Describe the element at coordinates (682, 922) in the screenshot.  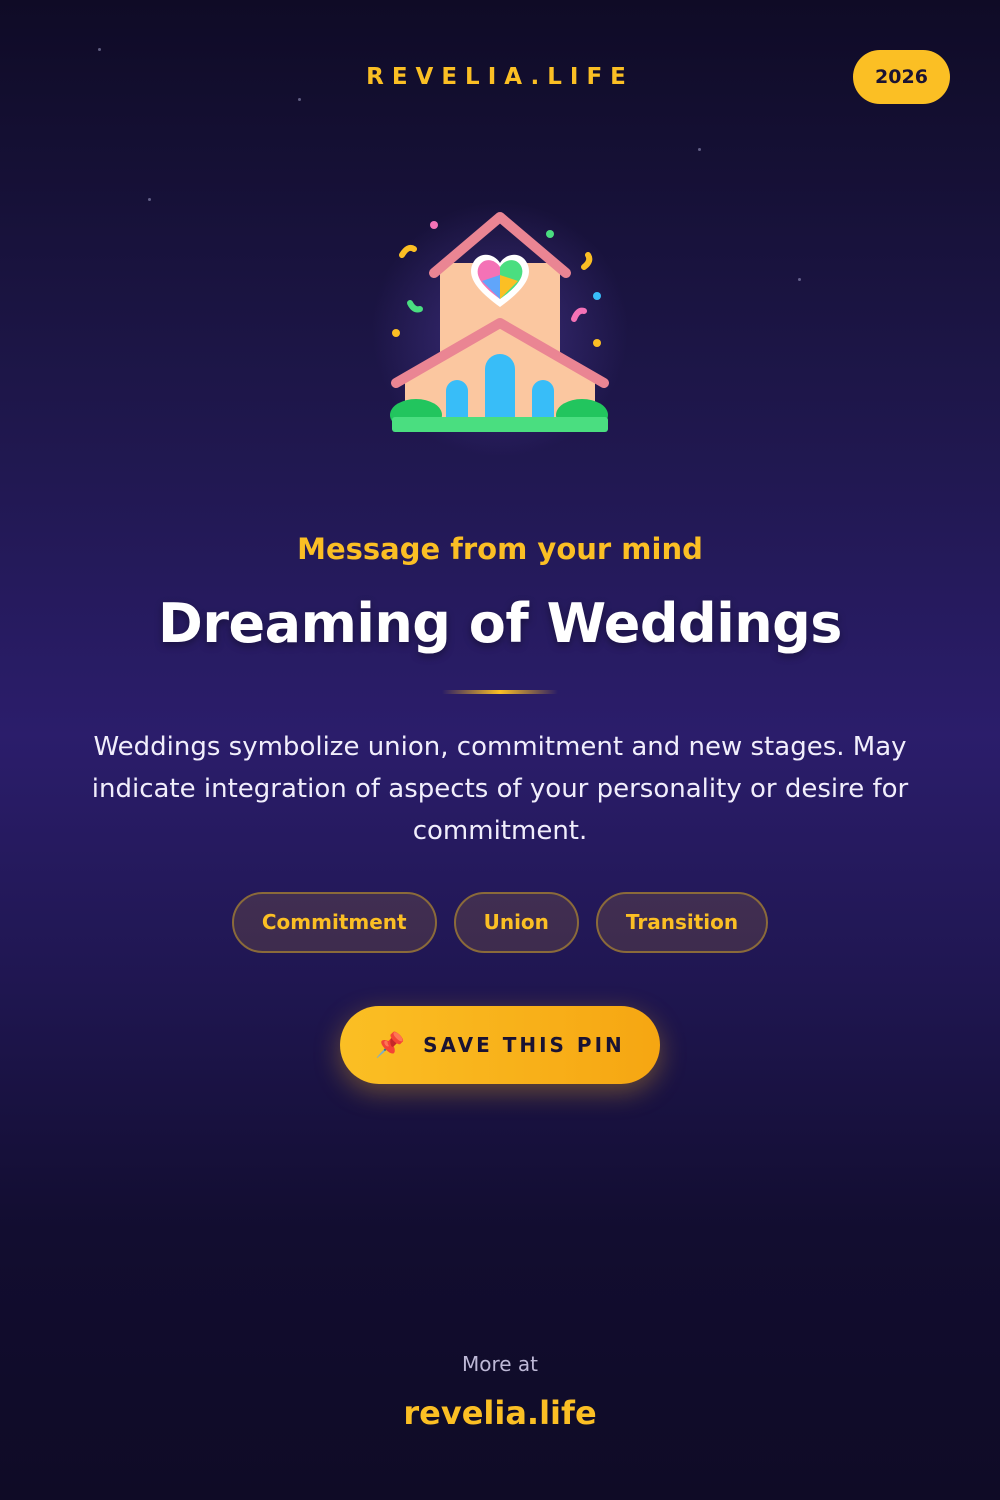
I see `tag-transition: Transition` at that location.